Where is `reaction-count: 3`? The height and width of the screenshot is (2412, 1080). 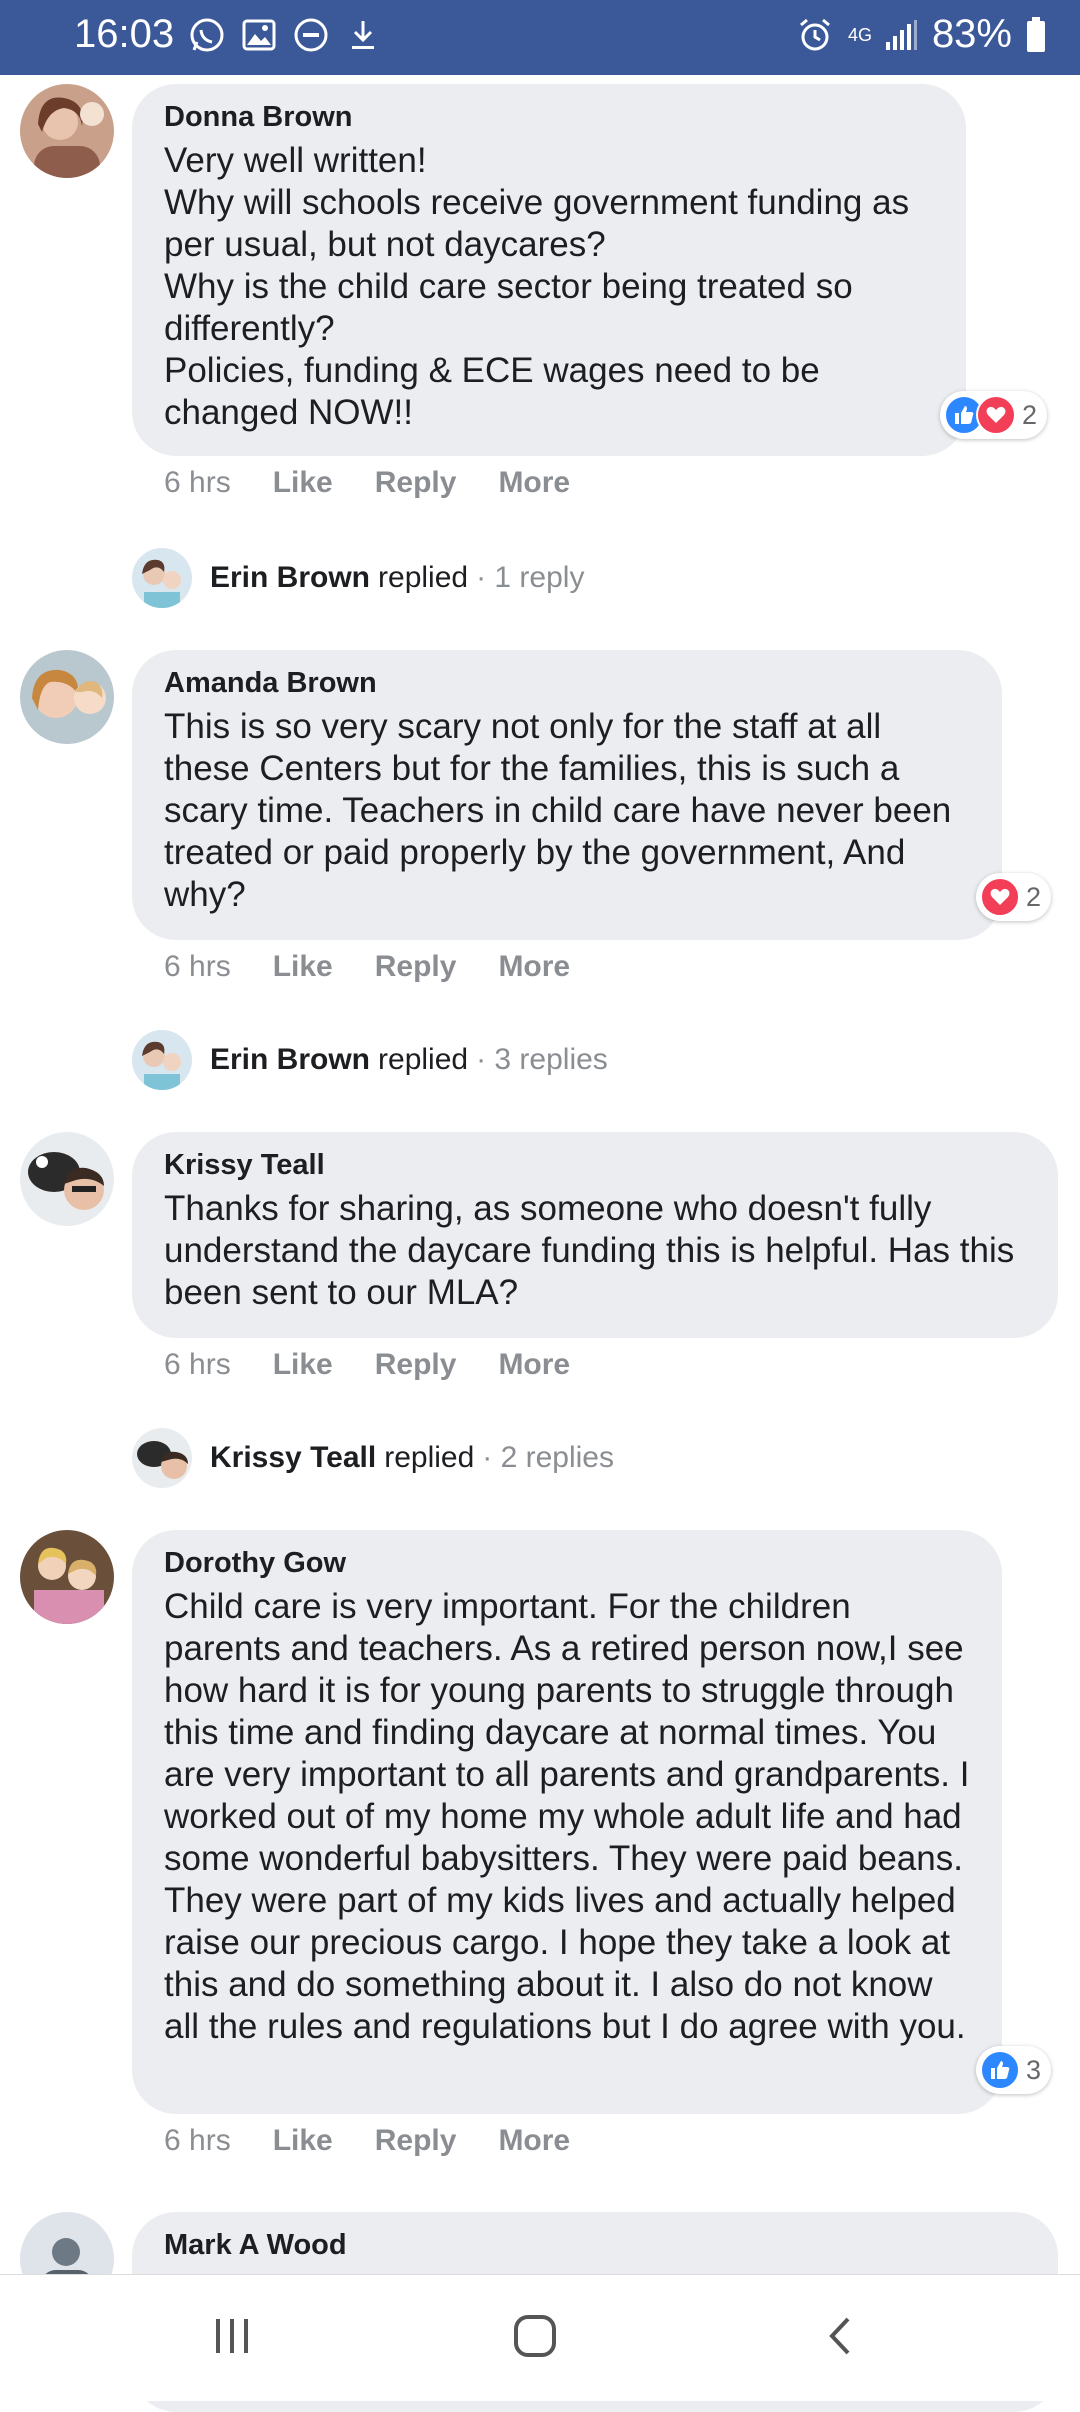 reaction-count: 3 is located at coordinates (1034, 2069).